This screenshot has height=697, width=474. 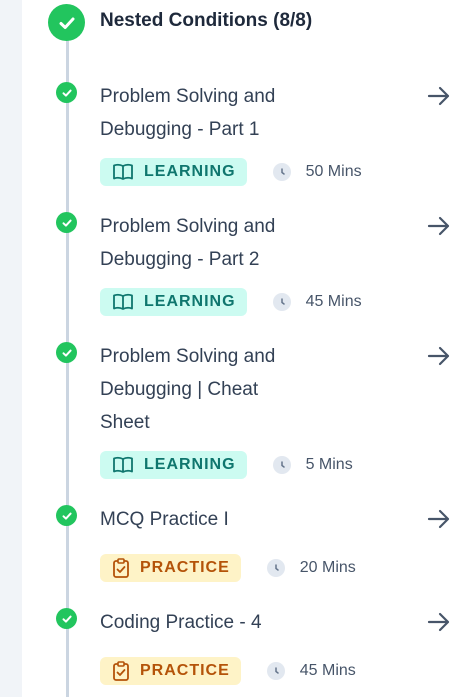 I want to click on item-meta: LEARNING 45 Mins, so click(x=231, y=302).